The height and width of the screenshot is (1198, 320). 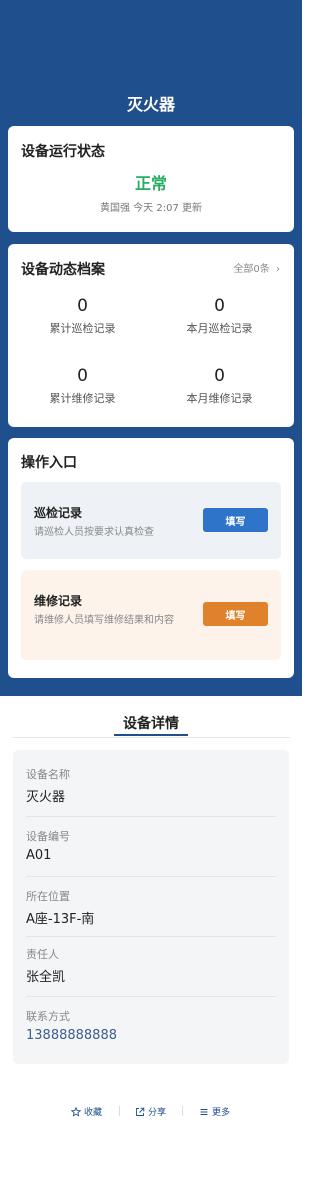 What do you see at coordinates (76, 1111) in the screenshot?
I see `star-icon` at bounding box center [76, 1111].